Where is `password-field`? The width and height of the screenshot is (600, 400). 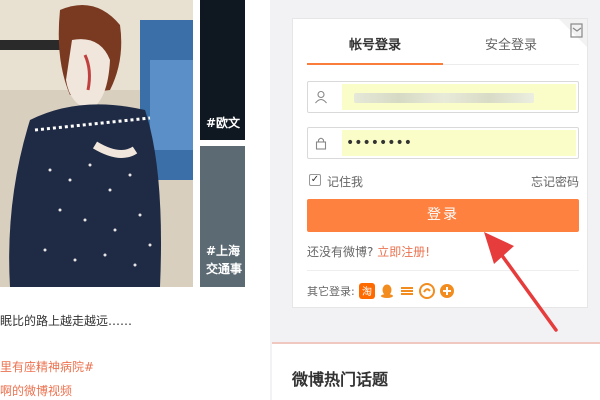 password-field is located at coordinates (443, 143).